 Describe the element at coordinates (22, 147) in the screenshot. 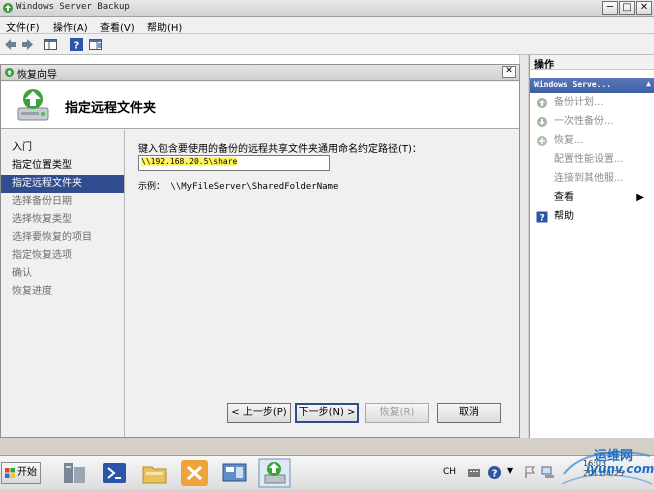

I see `step-getting-started: 入门` at that location.